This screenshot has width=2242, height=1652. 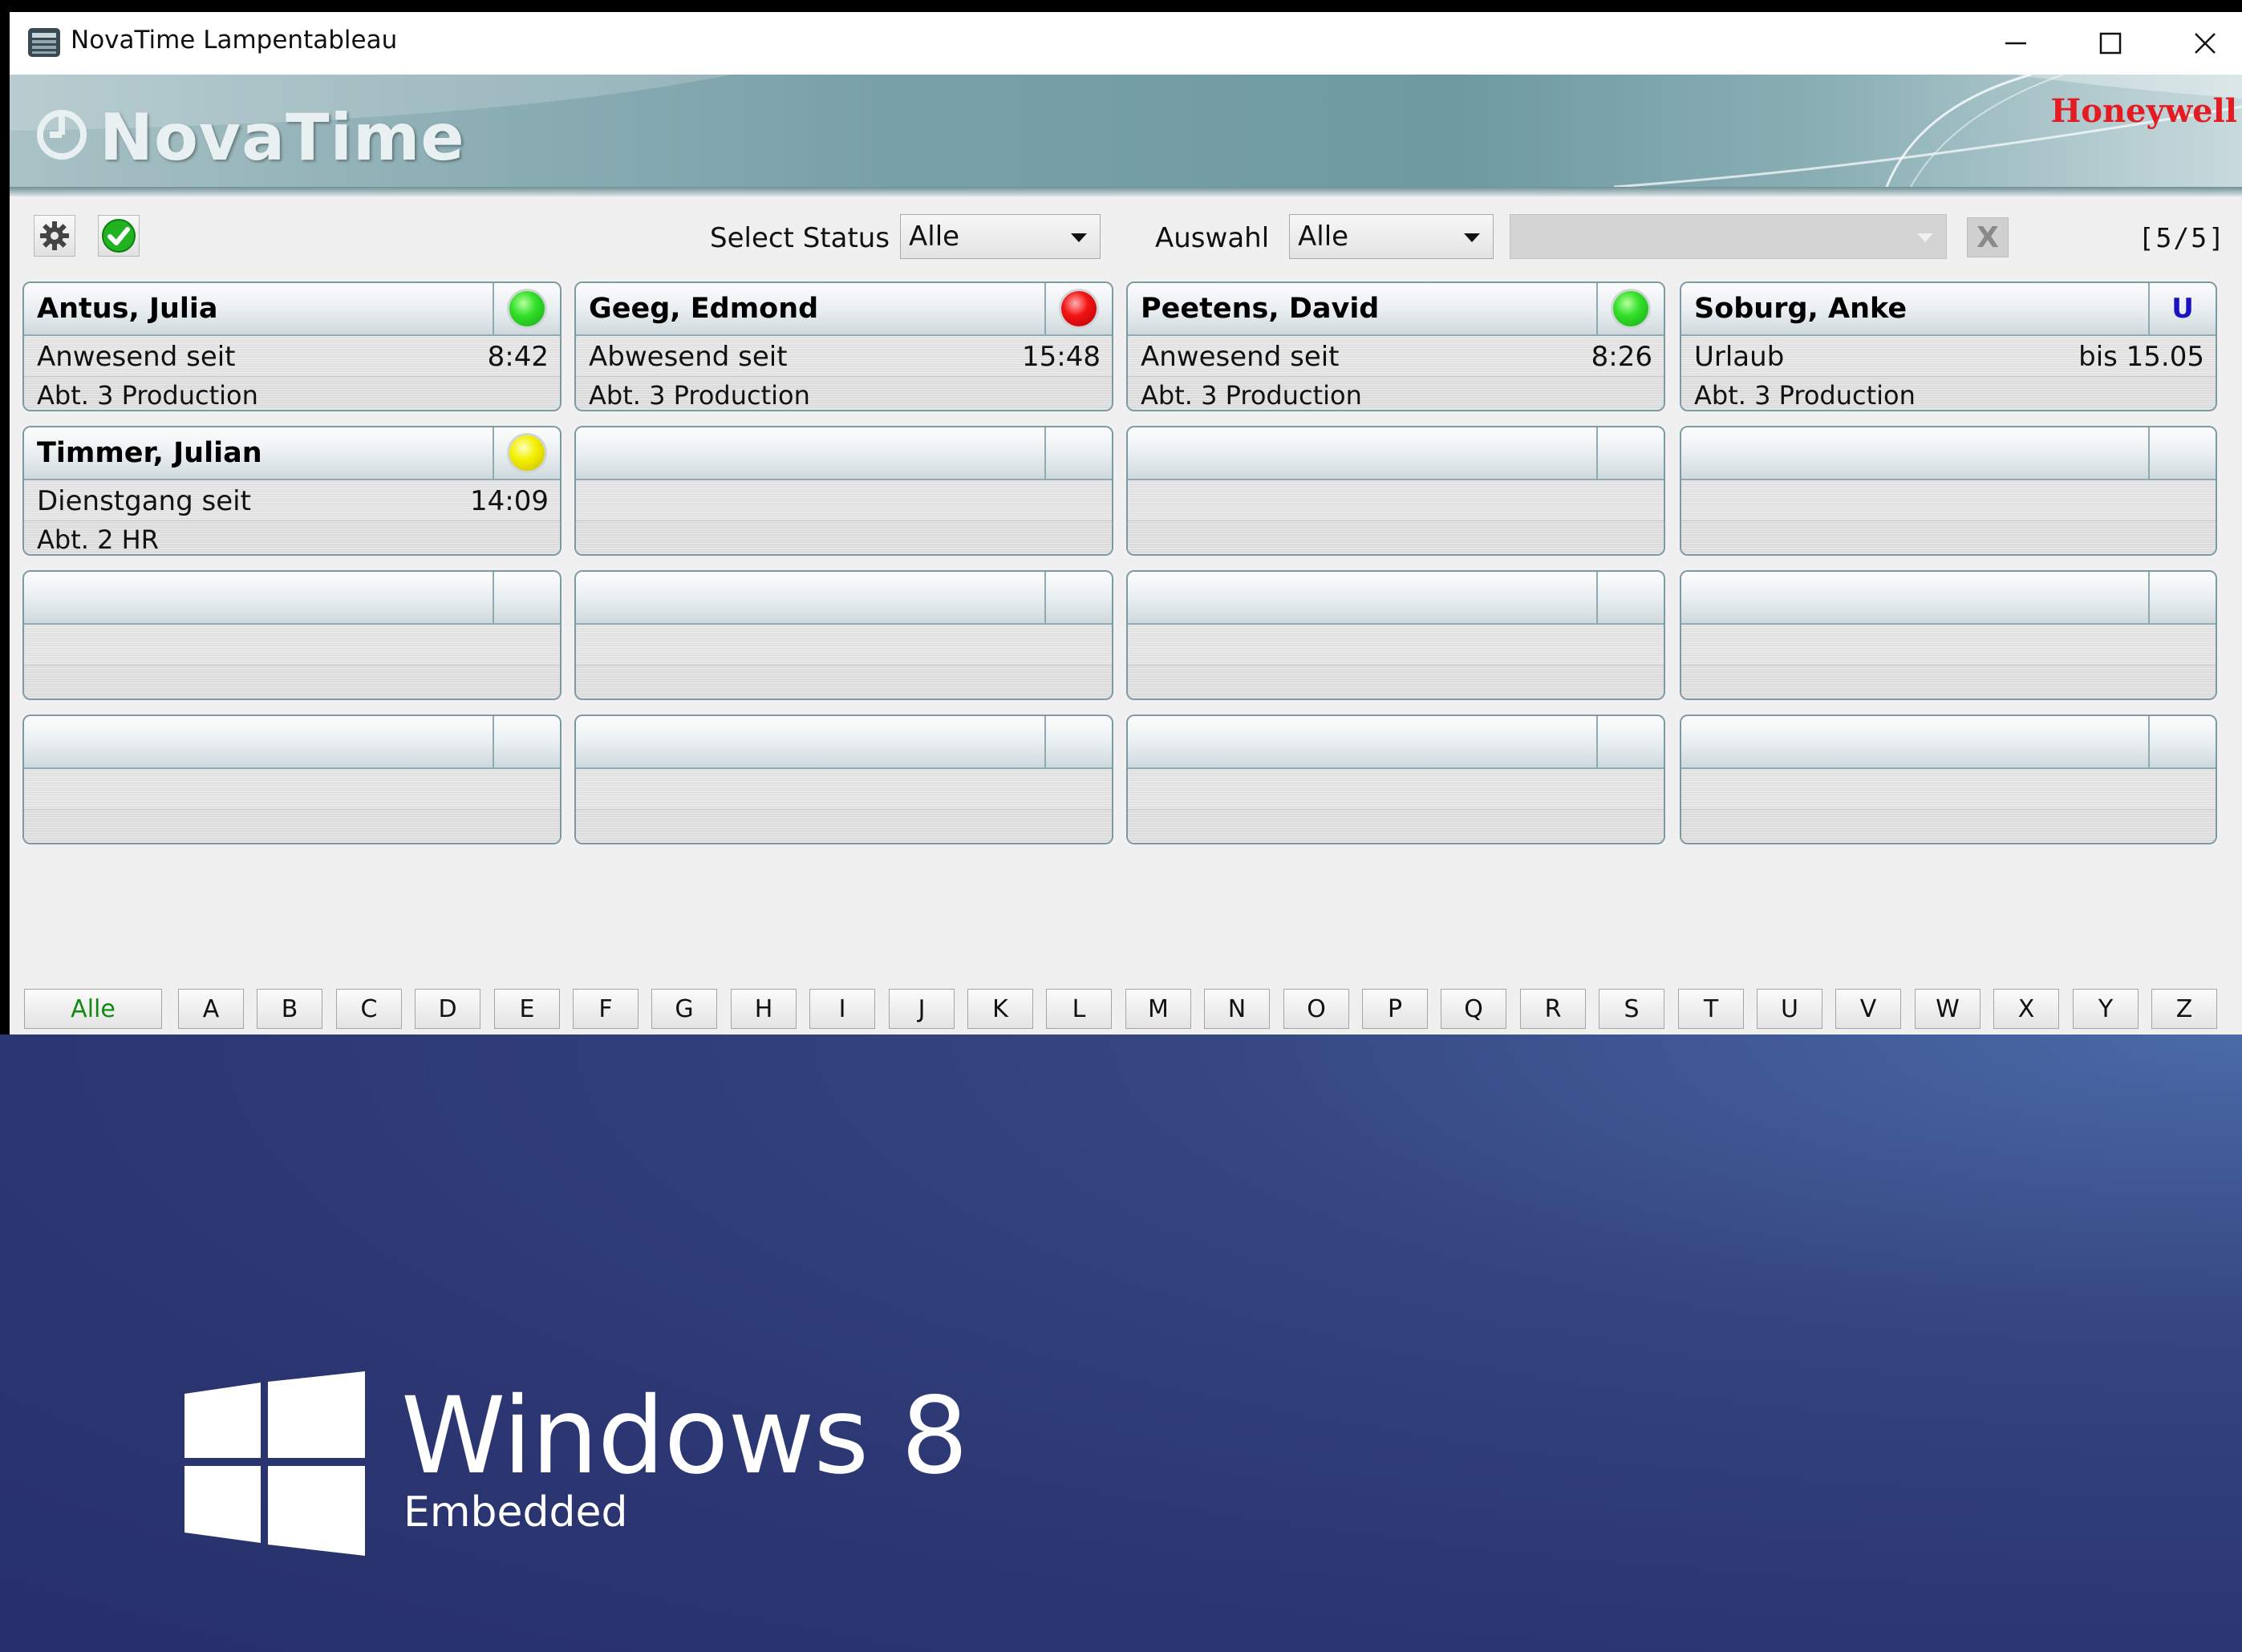 I want to click on filter-letter-button: M, so click(x=1158, y=1009).